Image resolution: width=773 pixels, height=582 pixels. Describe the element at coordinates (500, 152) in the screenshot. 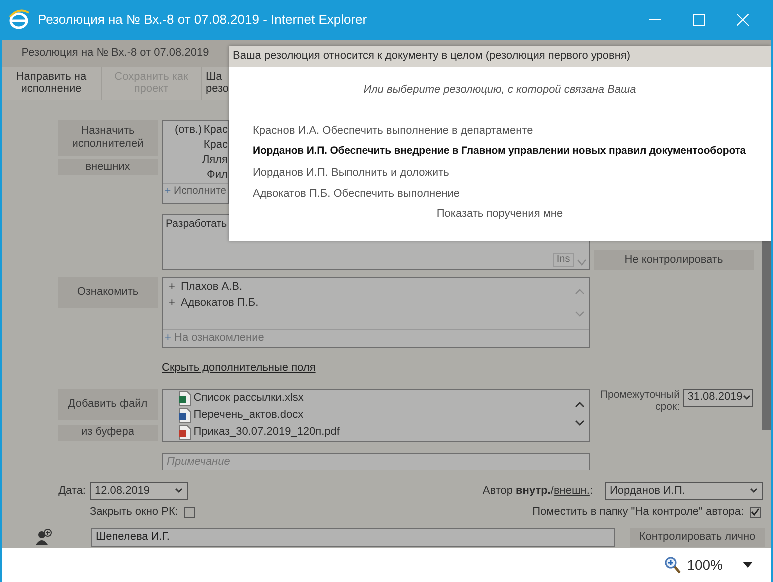

I see `resolution-item: Иорданов И.П. Обеспечить внедрение в Главном управлении новых правил документооборота` at that location.